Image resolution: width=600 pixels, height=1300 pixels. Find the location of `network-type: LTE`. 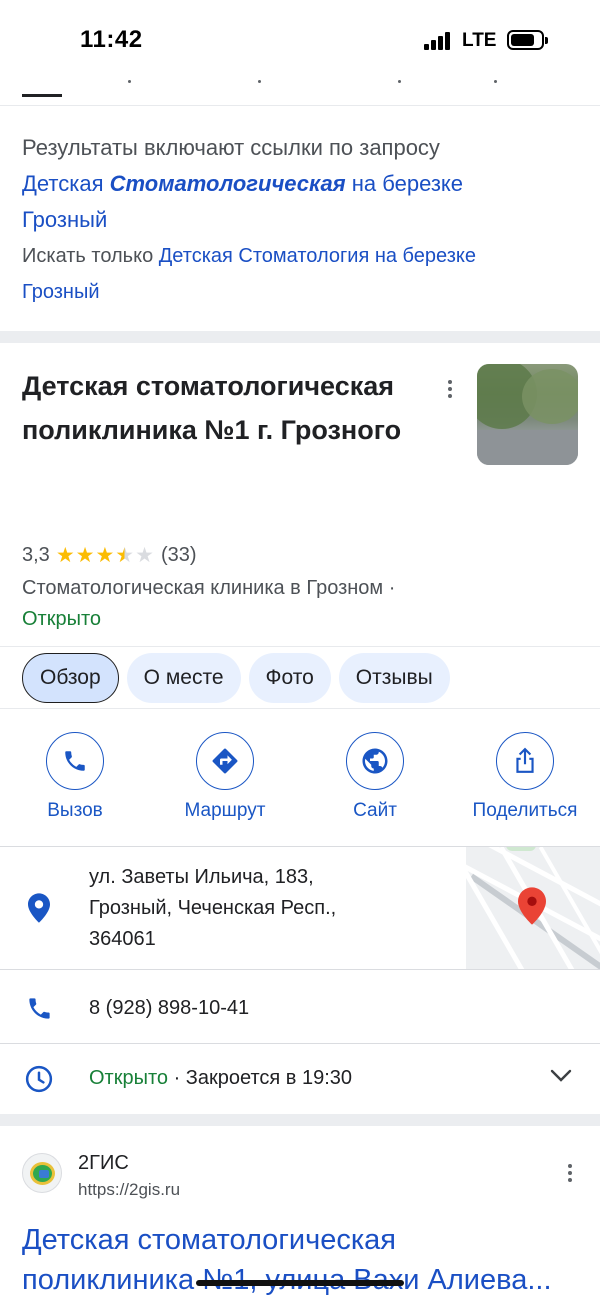

network-type: LTE is located at coordinates (479, 40).